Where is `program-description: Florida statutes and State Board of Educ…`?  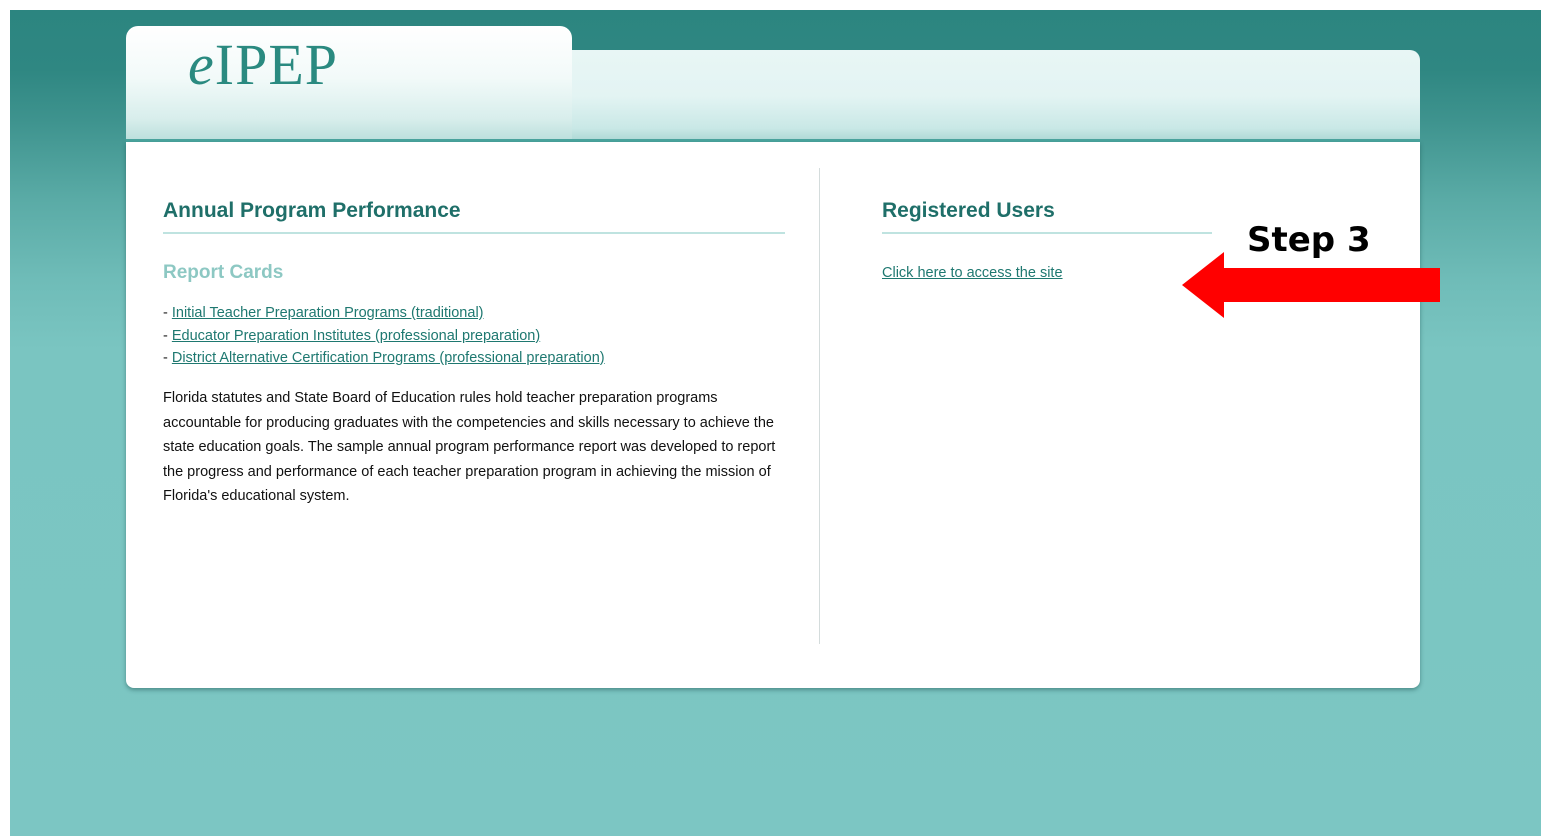
program-description: Florida statutes and State Board of Educ… is located at coordinates (469, 447).